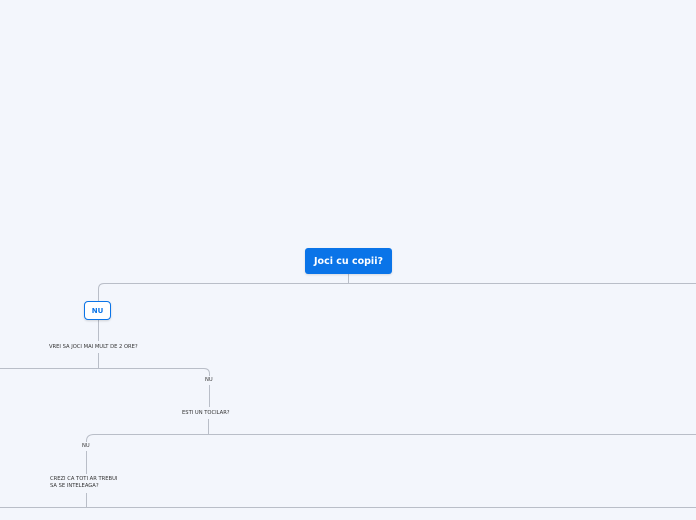 Image resolution: width=696 pixels, height=520 pixels. I want to click on connector-q2-branches, so click(391, 438).